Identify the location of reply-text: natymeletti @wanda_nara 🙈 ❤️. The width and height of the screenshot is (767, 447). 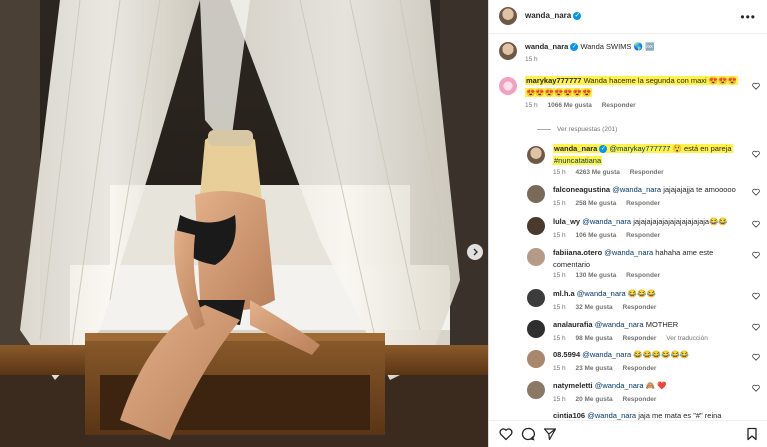
(653, 386).